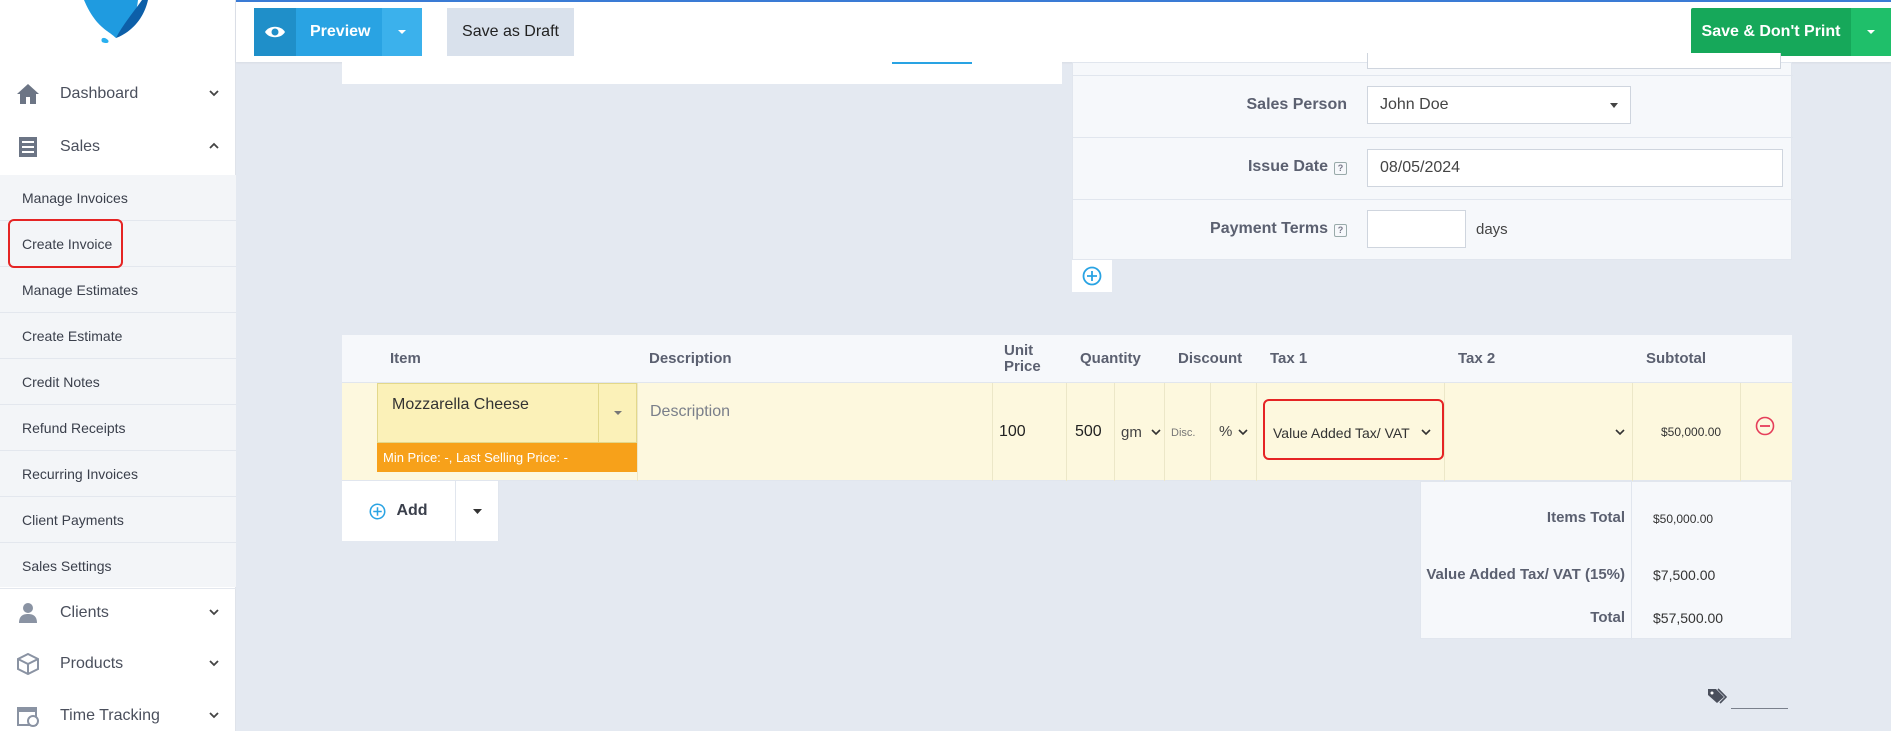  What do you see at coordinates (1717, 696) in the screenshot?
I see `tags-icon` at bounding box center [1717, 696].